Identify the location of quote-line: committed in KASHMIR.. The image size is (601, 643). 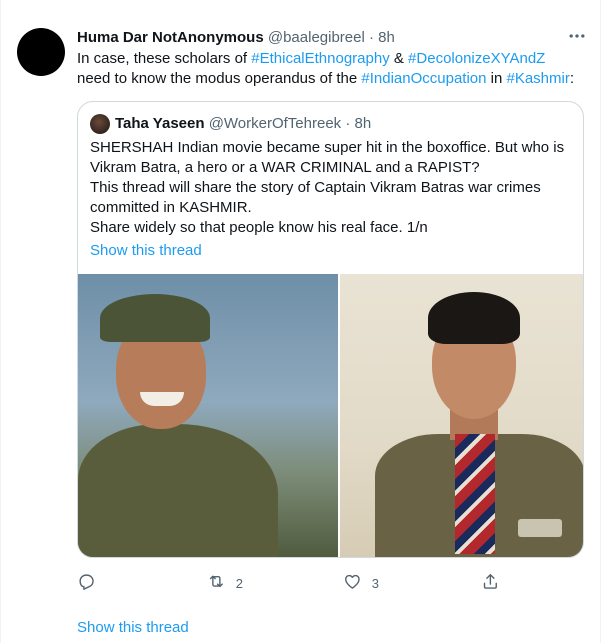
(171, 207).